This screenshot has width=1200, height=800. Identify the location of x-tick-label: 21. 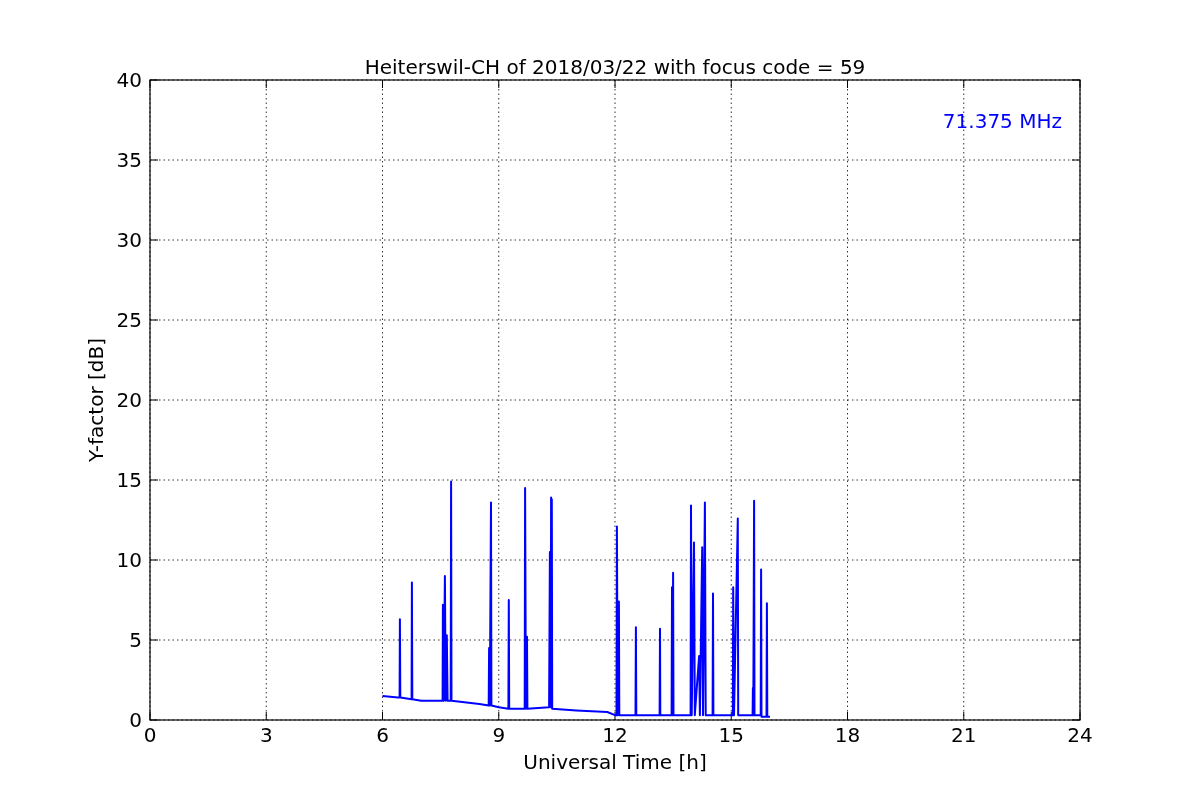
(964, 735).